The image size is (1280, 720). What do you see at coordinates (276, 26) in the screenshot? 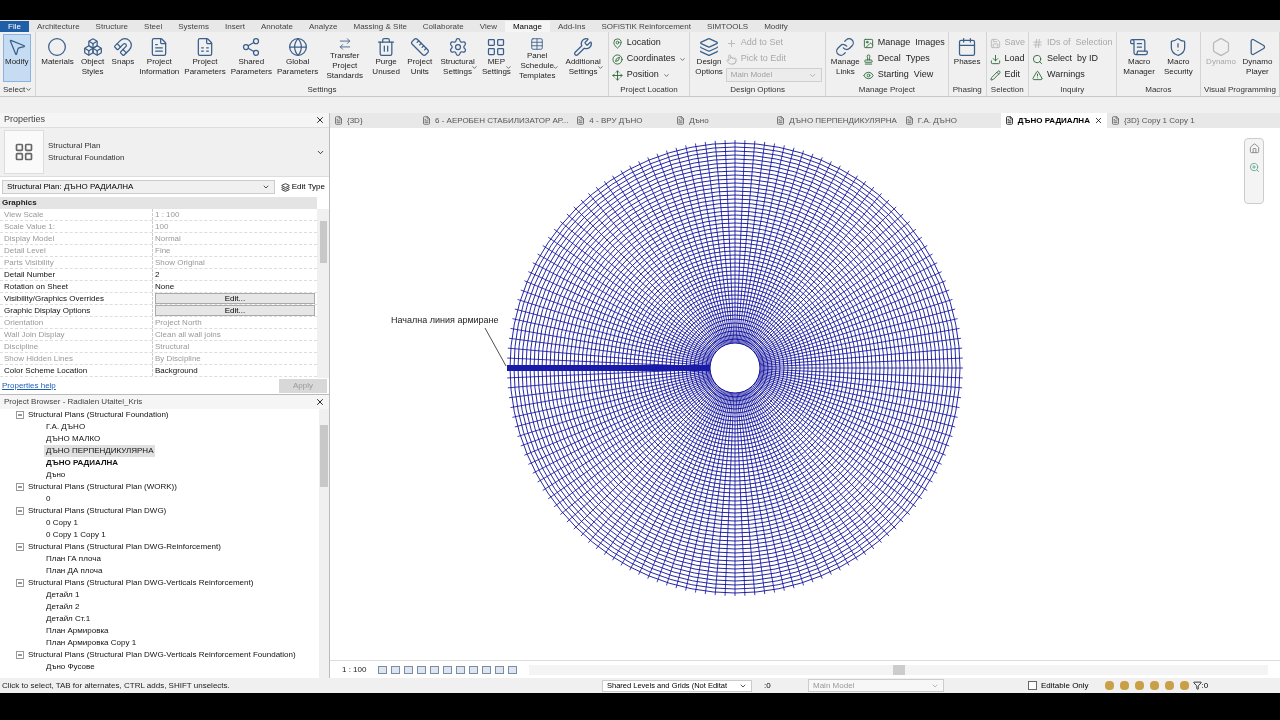
I see `menu-tab: Annotate` at bounding box center [276, 26].